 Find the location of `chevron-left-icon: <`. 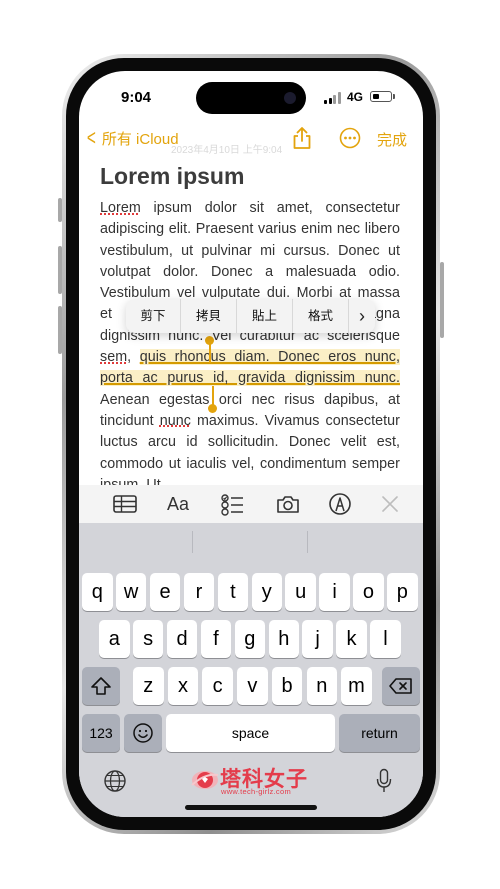

chevron-left-icon: < is located at coordinates (91, 137).